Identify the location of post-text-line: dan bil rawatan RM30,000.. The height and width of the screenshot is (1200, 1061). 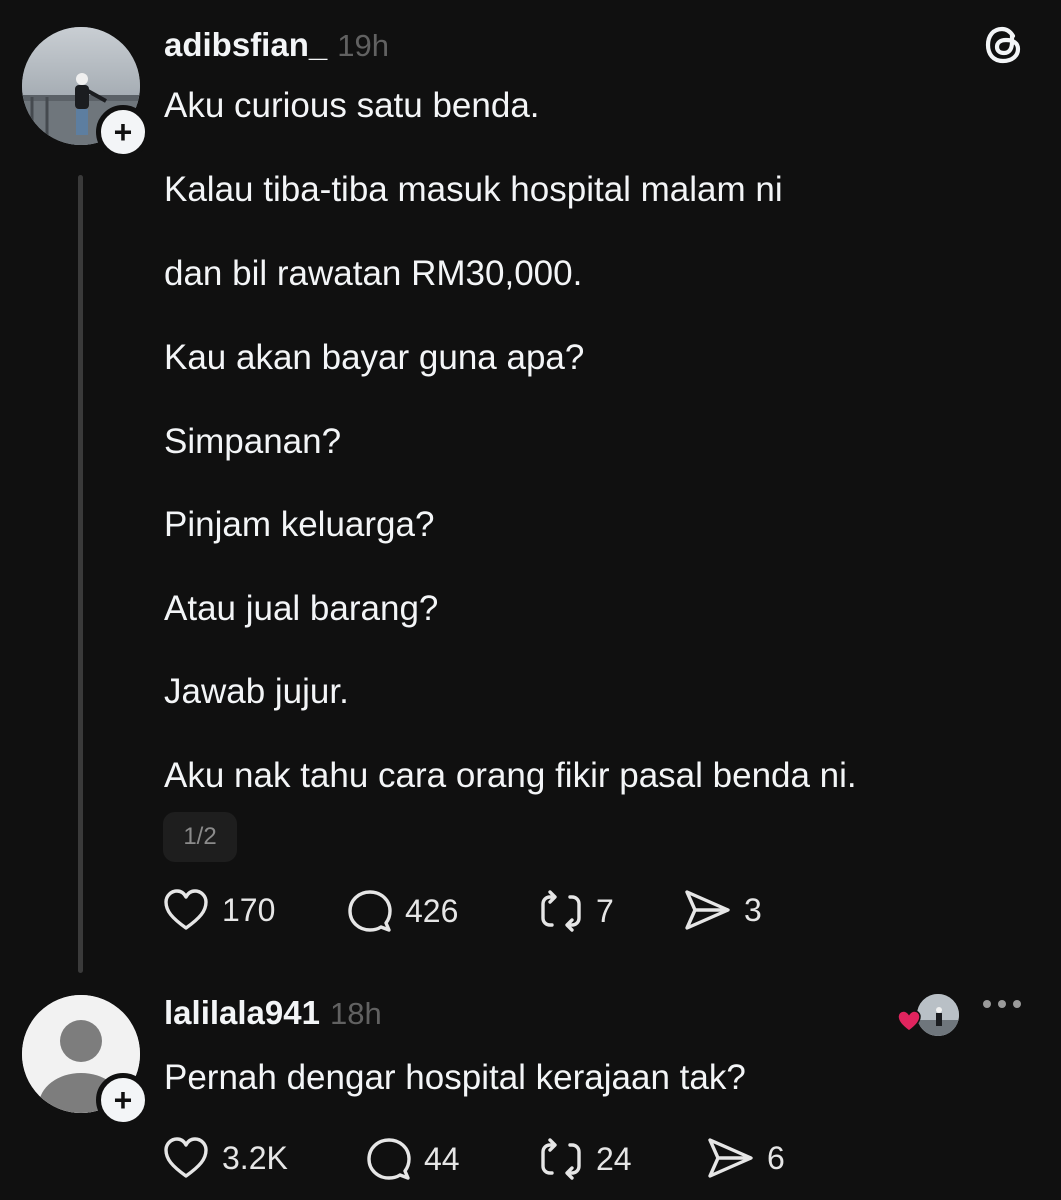
(373, 273).